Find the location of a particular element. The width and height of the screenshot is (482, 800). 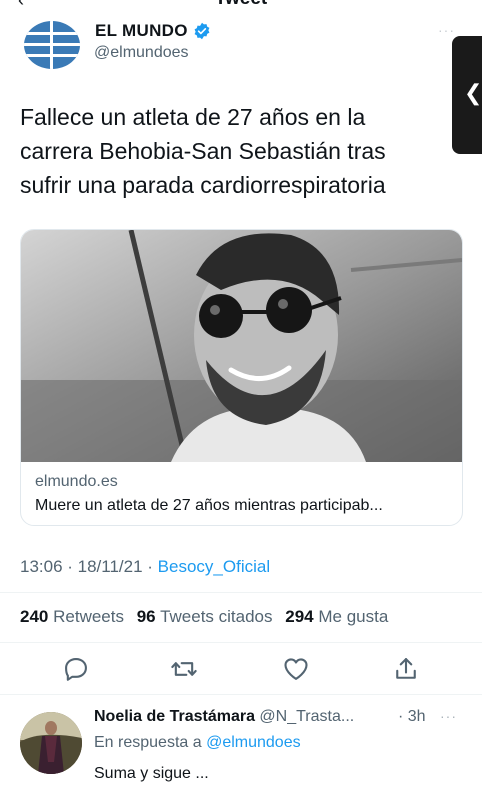

retweets-stat: 240 Retweets is located at coordinates (72, 616).